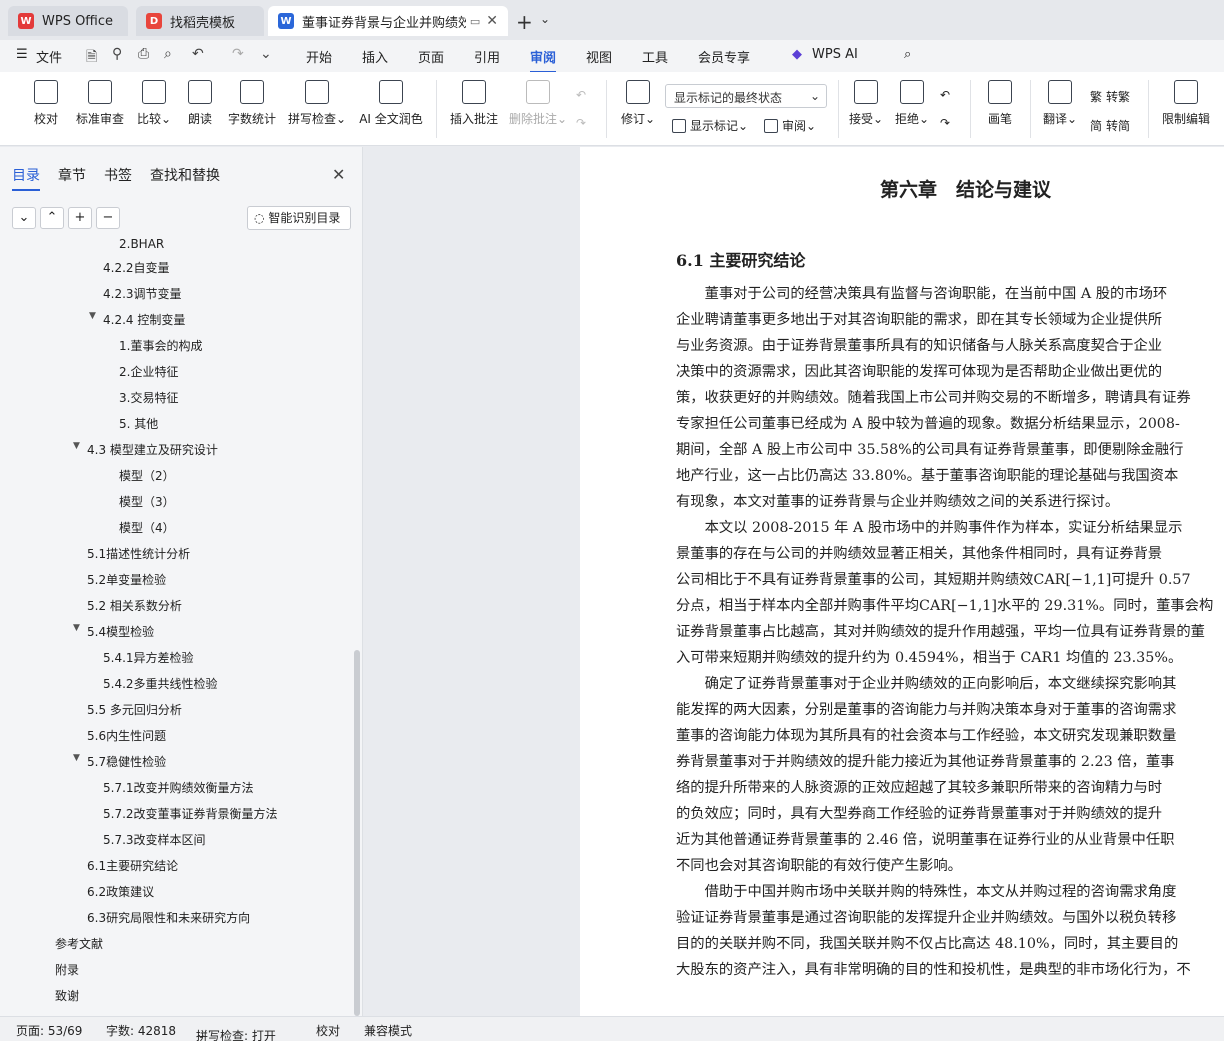  Describe the element at coordinates (178, 787) in the screenshot. I see `toc-item: 5.7.1改变并购绩效衡量方法` at that location.